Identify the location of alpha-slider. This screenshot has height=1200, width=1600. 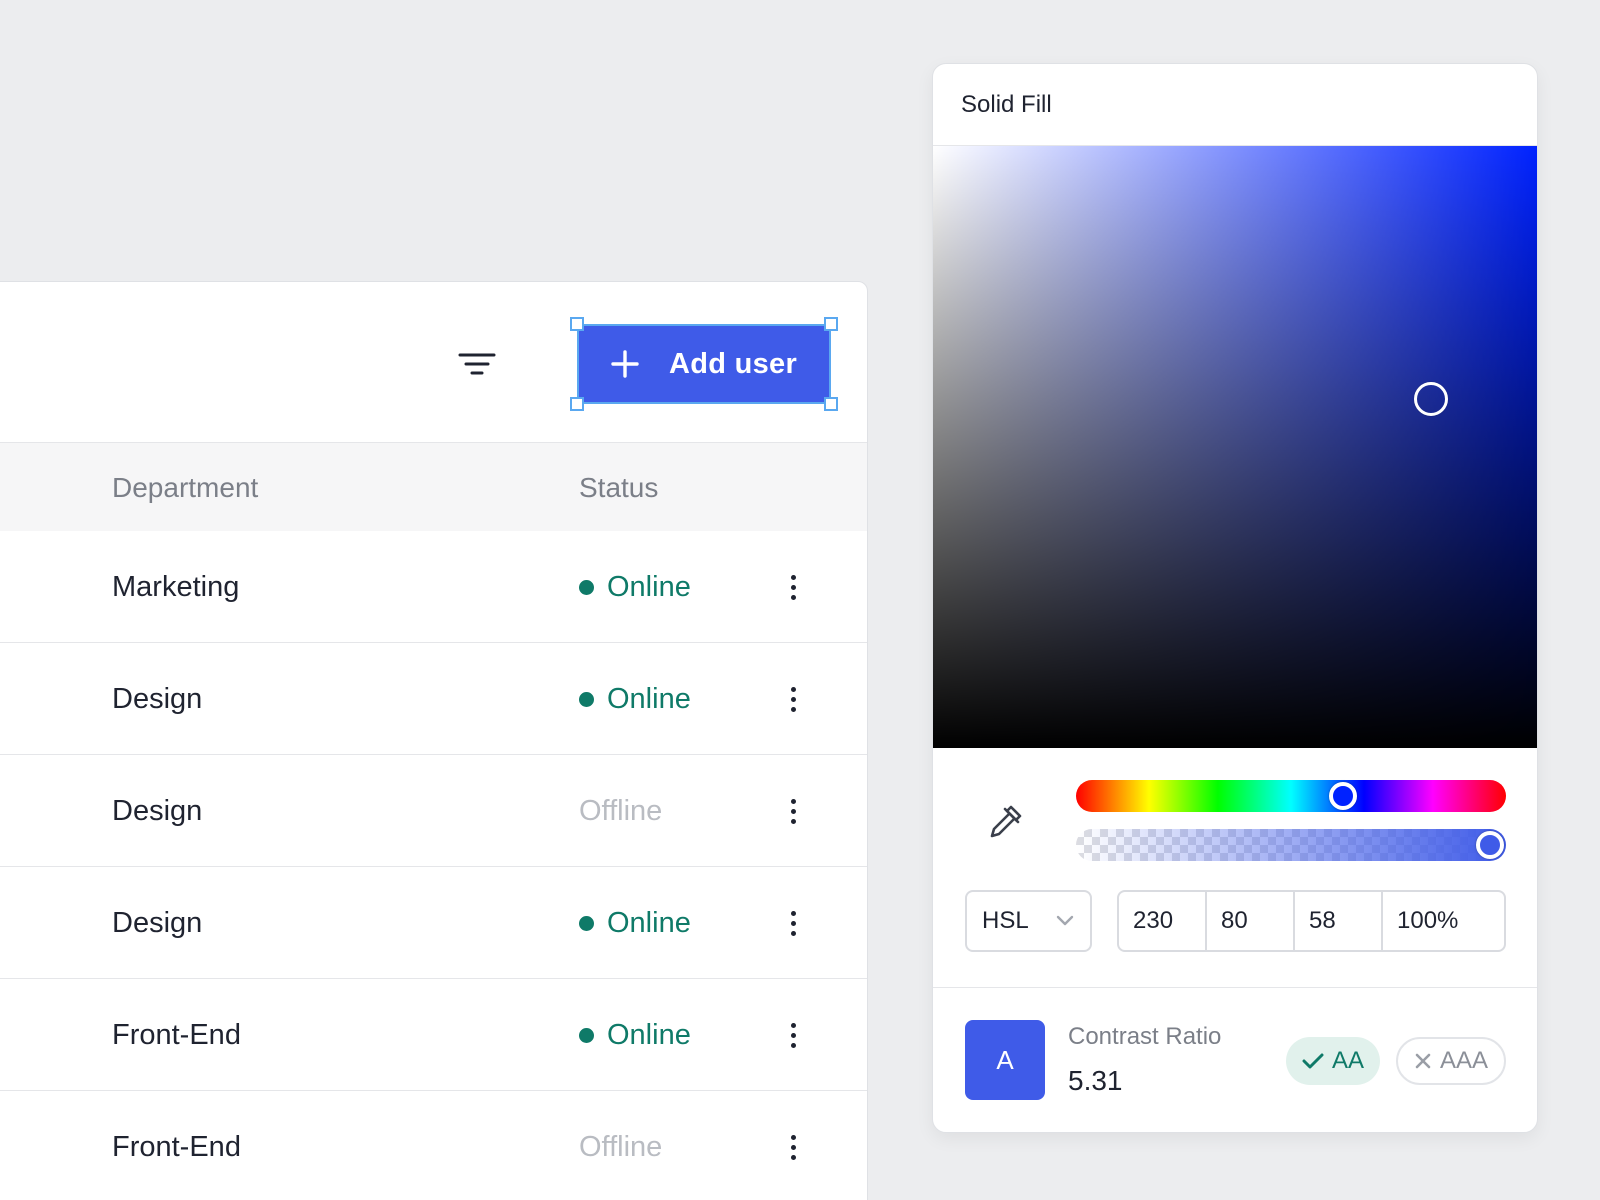
(1291, 845).